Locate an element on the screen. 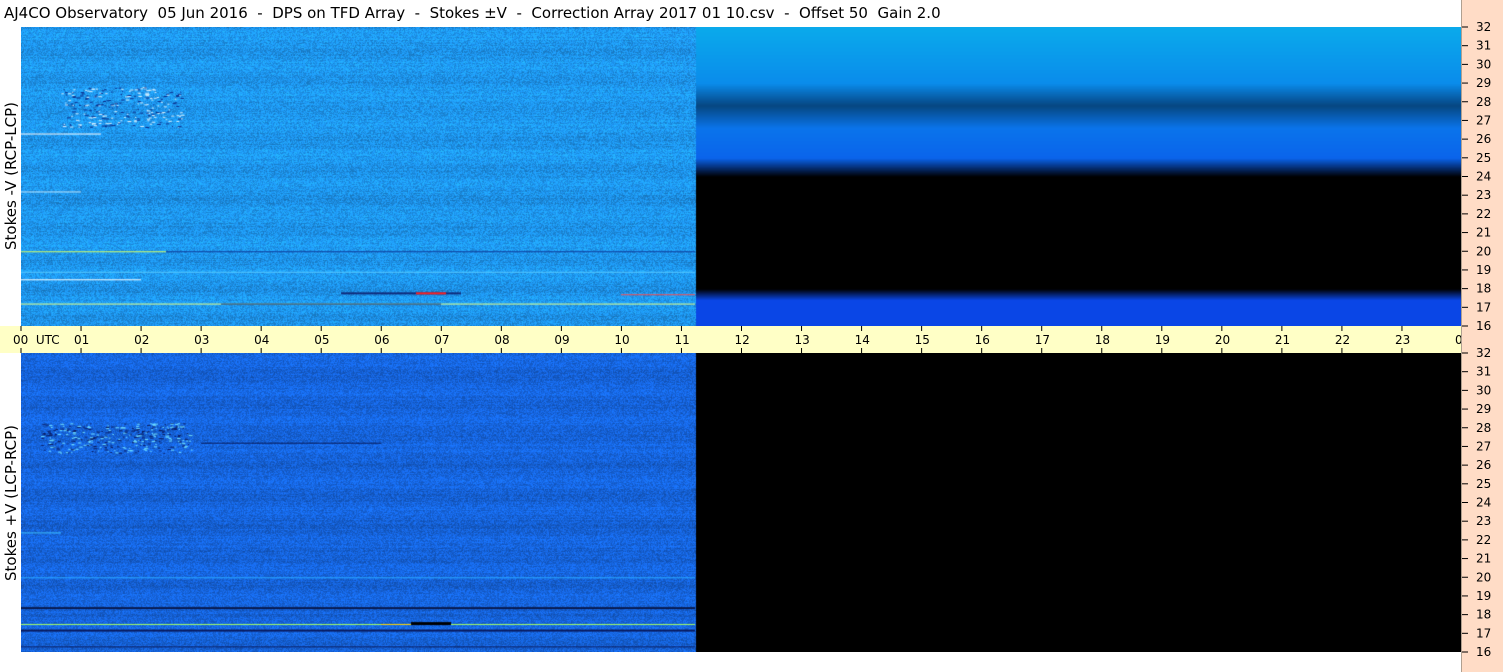 Image resolution: width=1503 pixels, height=672 pixels. time-tick-label: 06 is located at coordinates (381, 340).